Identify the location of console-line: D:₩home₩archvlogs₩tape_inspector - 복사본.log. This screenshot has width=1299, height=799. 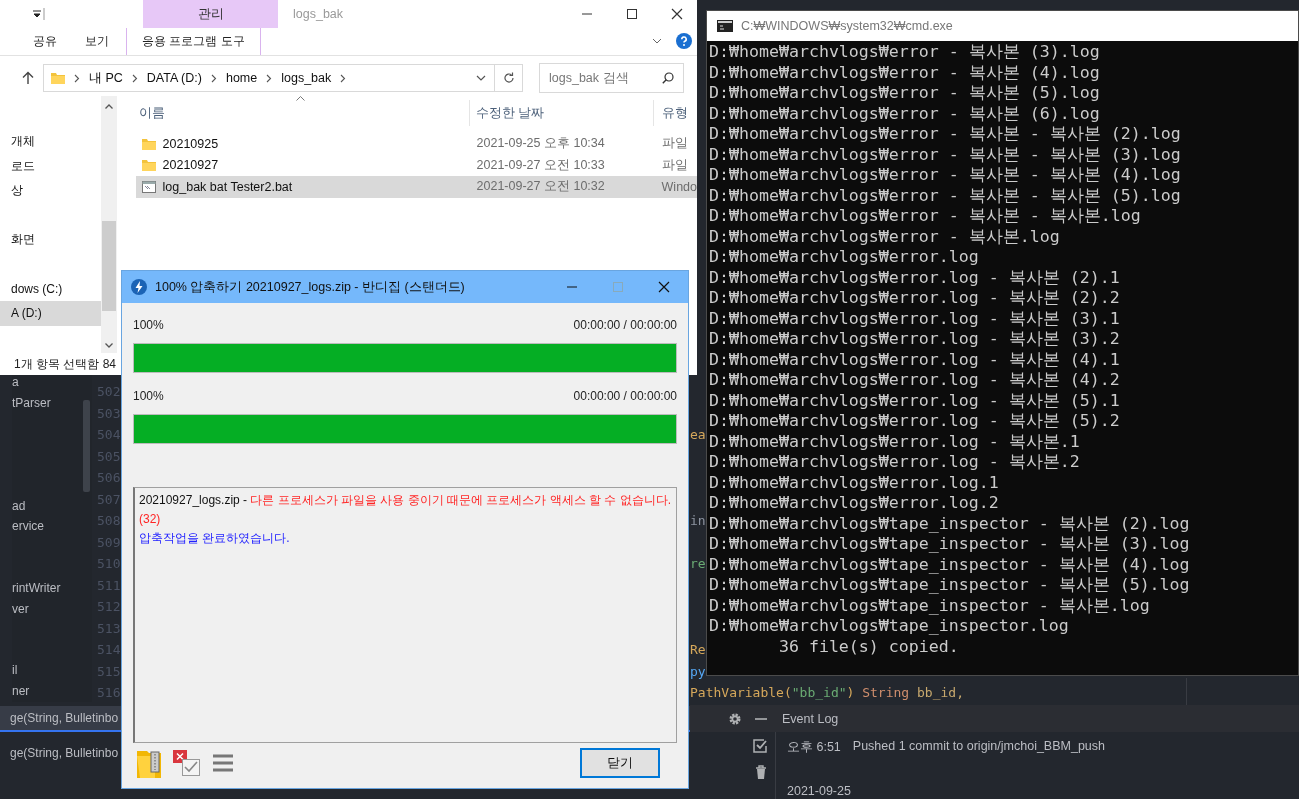
(930, 605).